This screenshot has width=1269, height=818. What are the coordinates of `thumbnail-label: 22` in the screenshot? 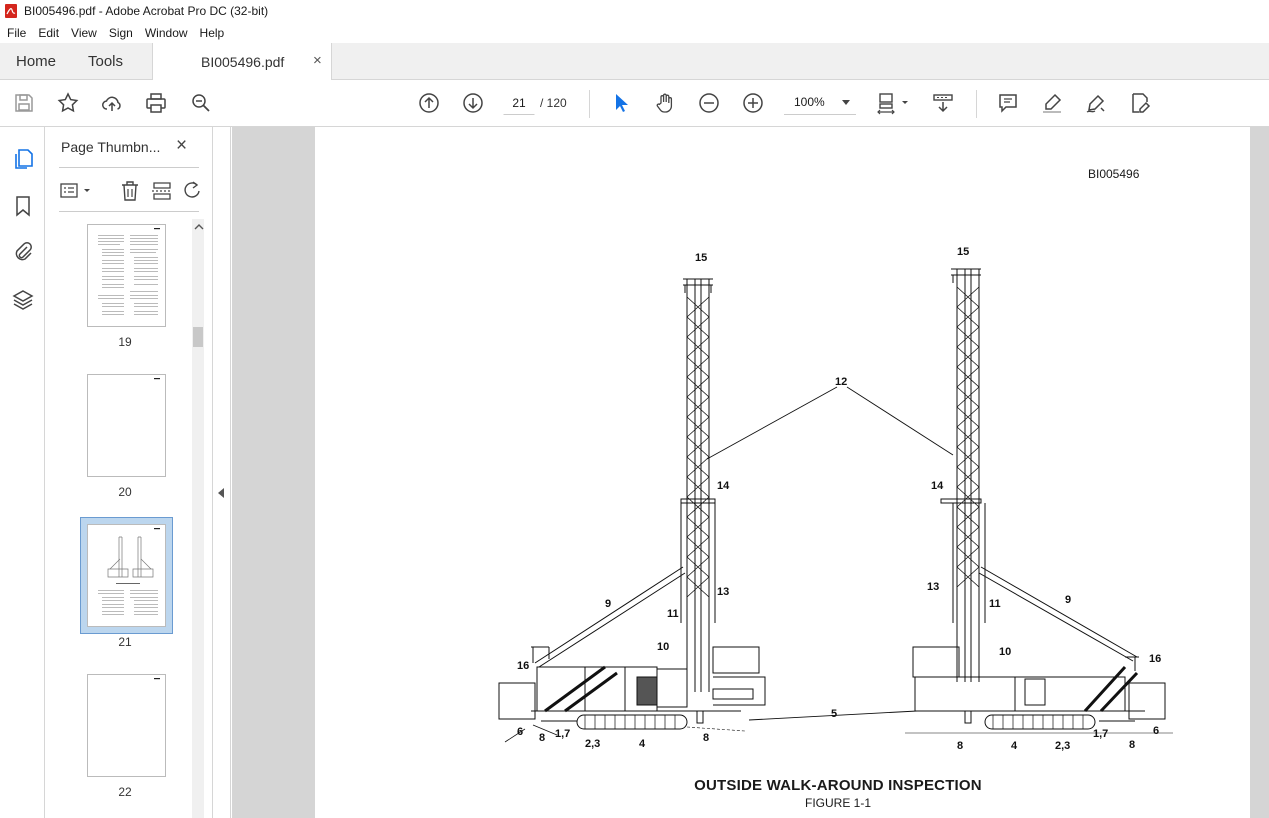 It's located at (125, 792).